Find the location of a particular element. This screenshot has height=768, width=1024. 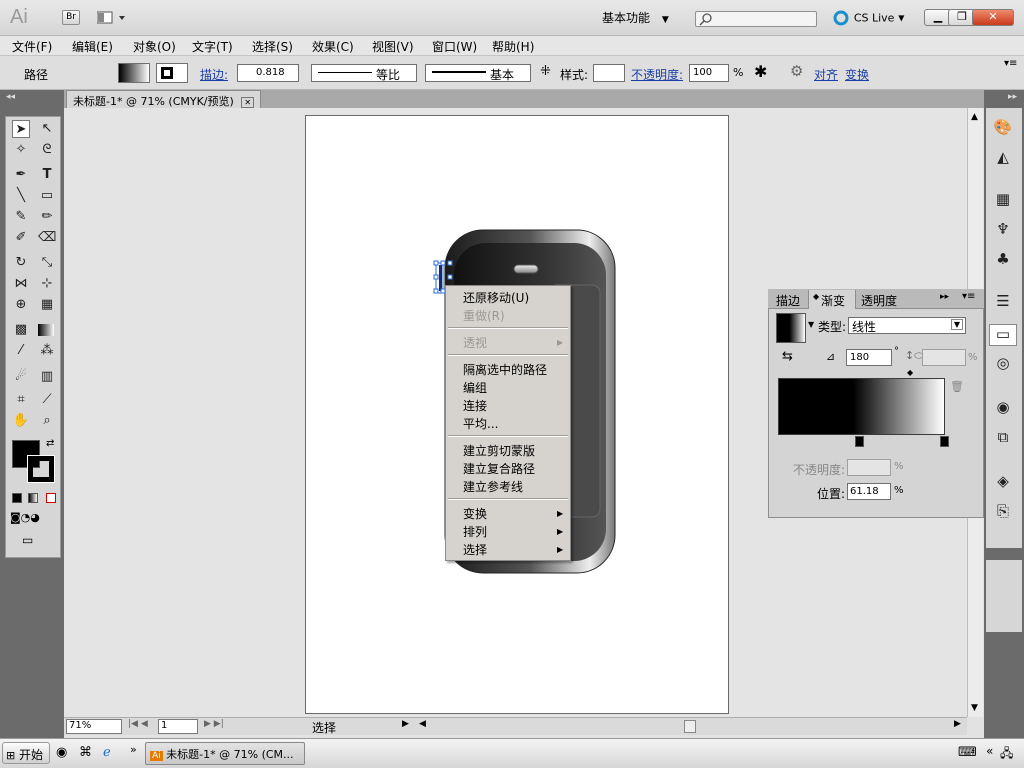

last-artboard-icon: ▶ ▶| is located at coordinates (214, 724).